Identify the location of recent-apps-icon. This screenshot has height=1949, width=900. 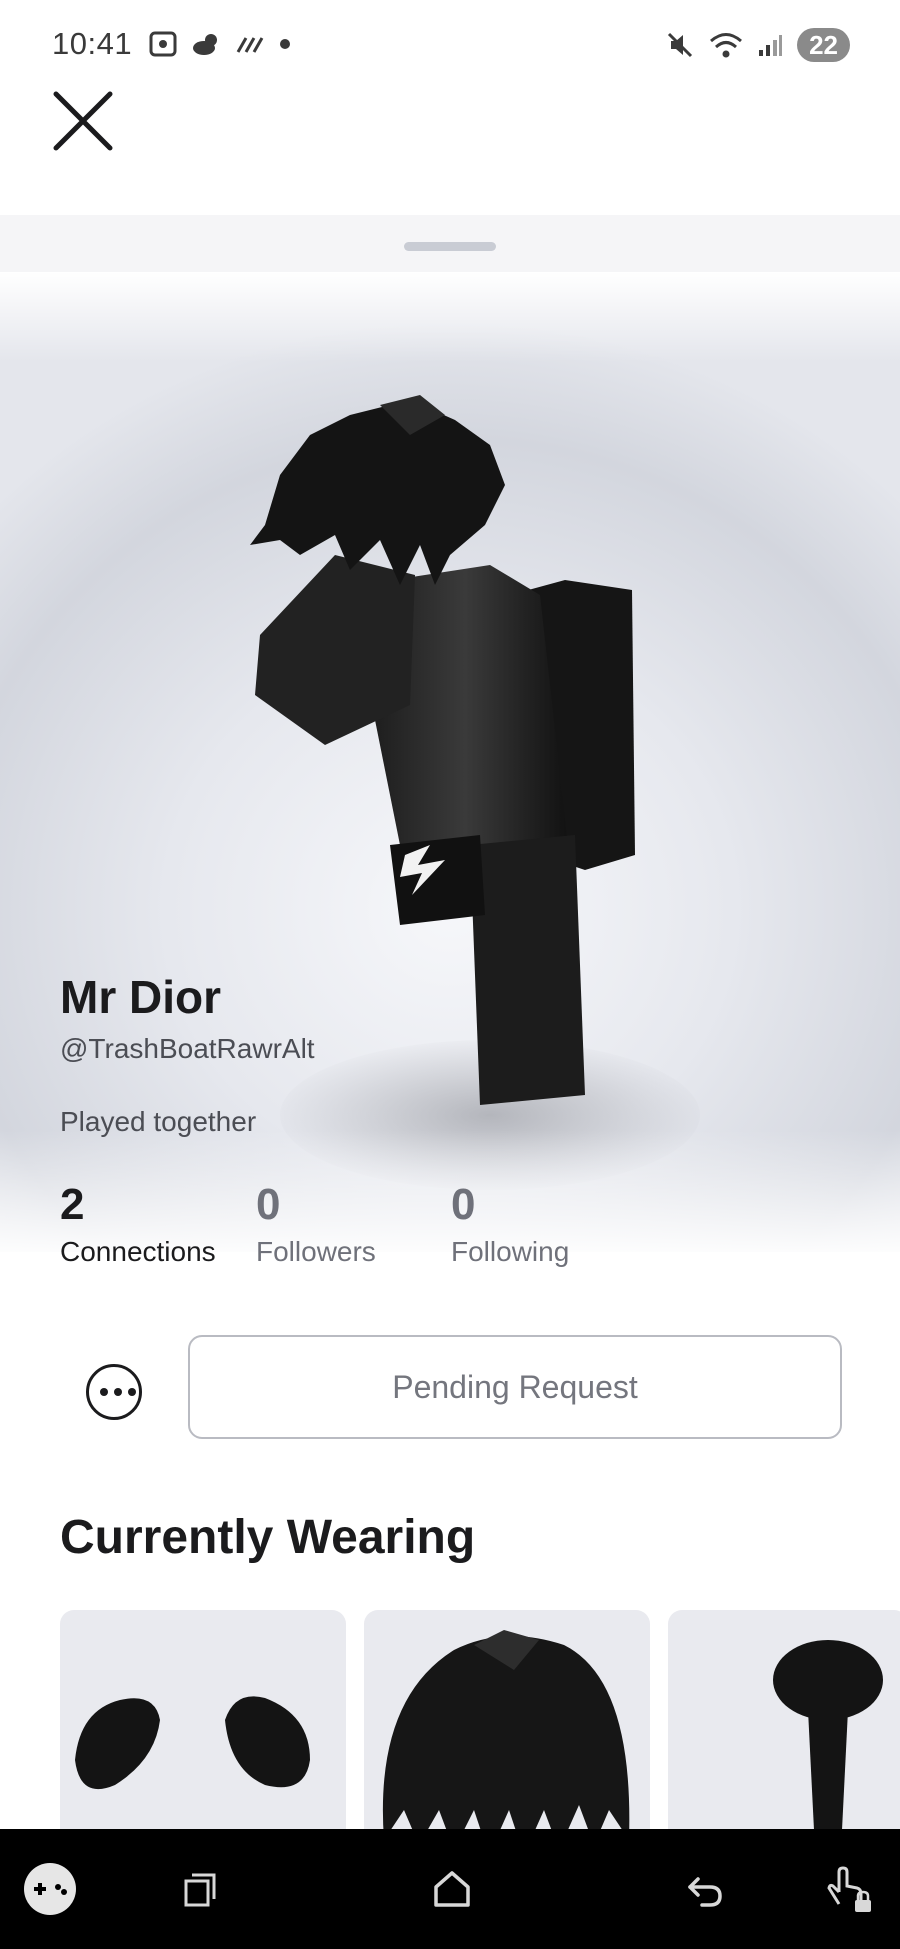
(200, 1890).